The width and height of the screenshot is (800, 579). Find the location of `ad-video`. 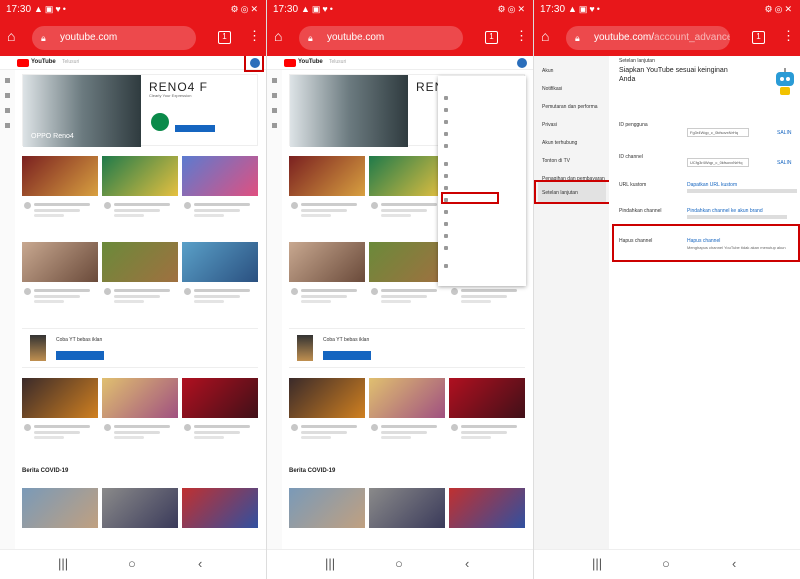

ad-video is located at coordinates (349, 111).